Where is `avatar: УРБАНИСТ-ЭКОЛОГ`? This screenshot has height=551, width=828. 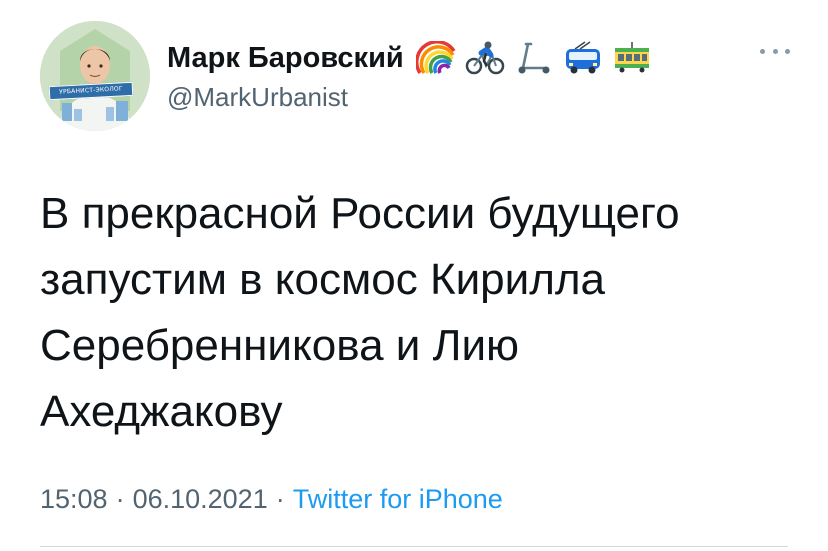
avatar: УРБАНИСТ-ЭКОЛОГ is located at coordinates (95, 76).